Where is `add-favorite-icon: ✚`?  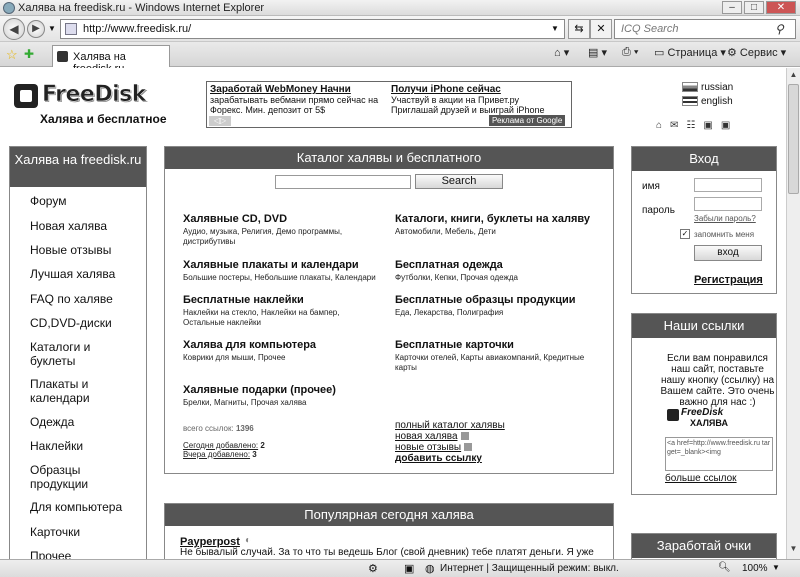
add-favorite-icon: ✚ is located at coordinates (29, 54).